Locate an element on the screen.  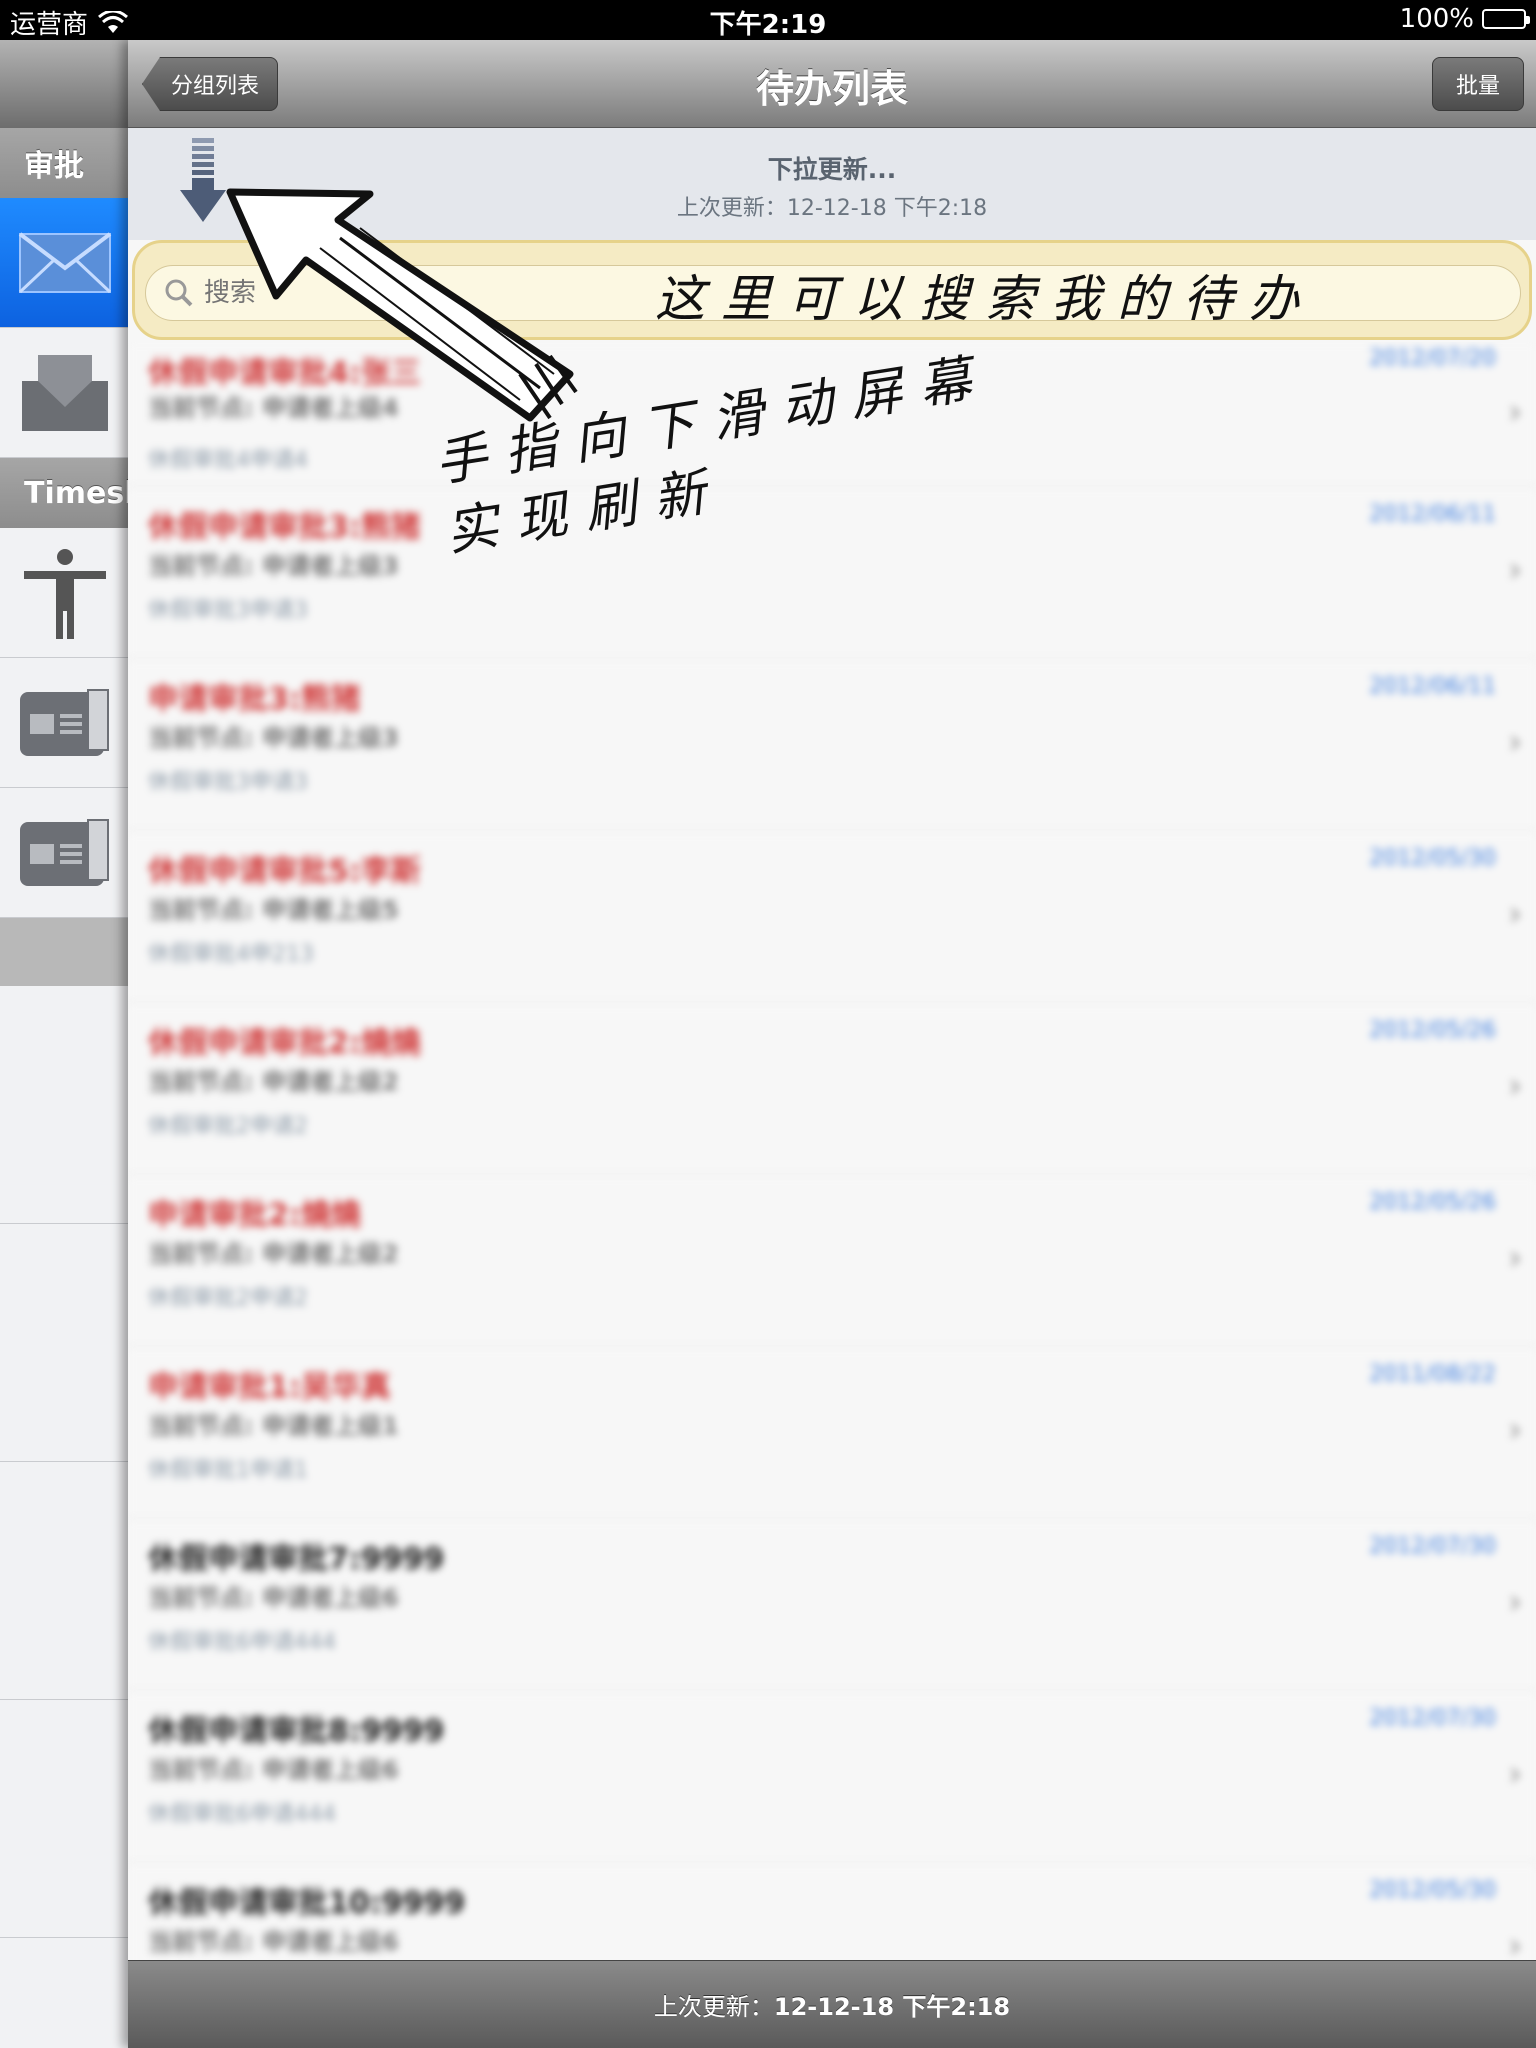
todo-title: 休假申请审批5:李斯 is located at coordinates (284, 871).